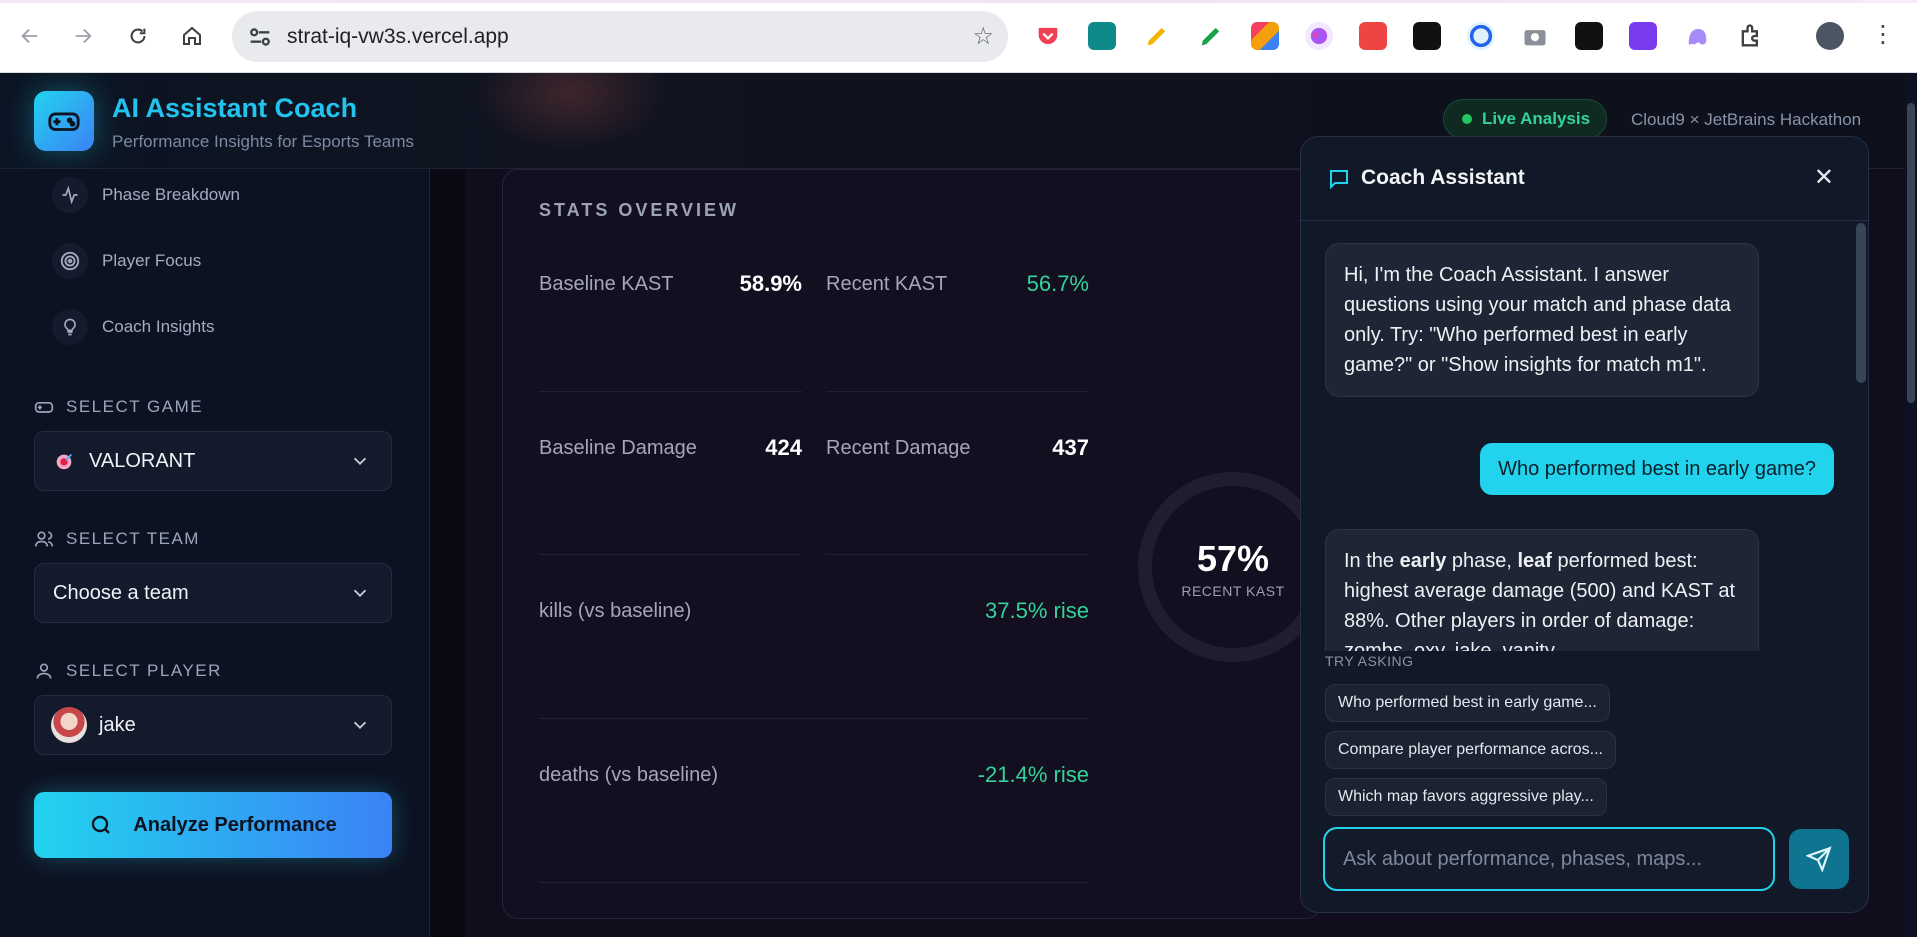  I want to click on kills-vs-baseline-value: 37.5% rise, so click(1037, 610).